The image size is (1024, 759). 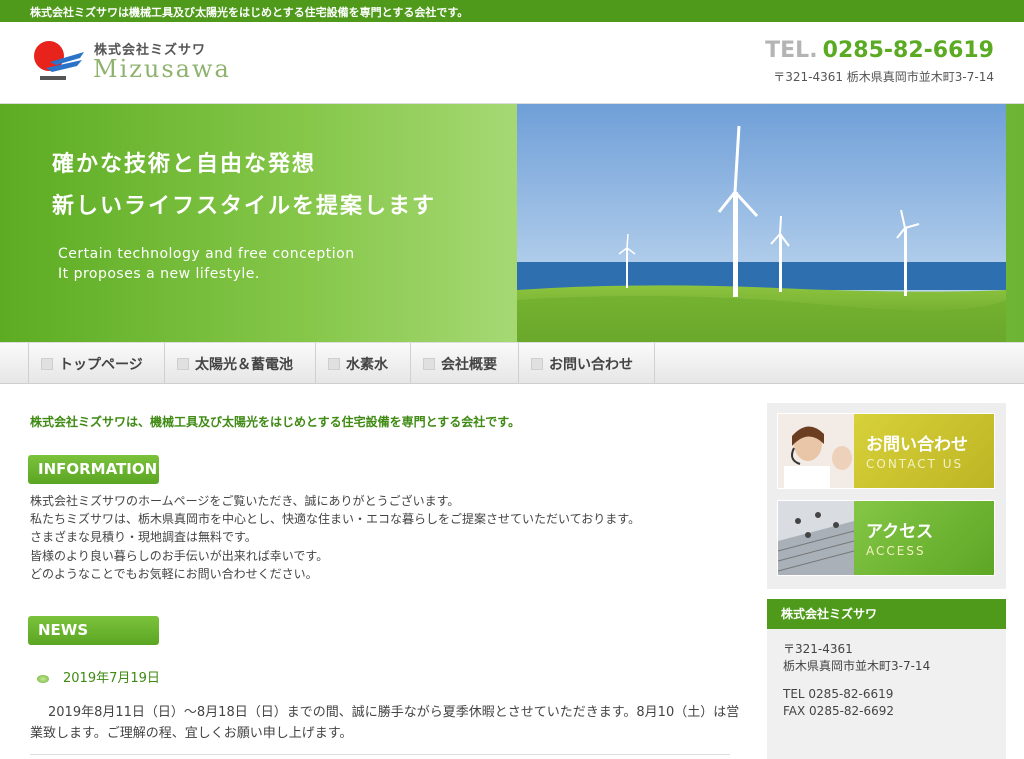 What do you see at coordinates (591, 364) in the screenshot?
I see `nav-label: お問い合わせ` at bounding box center [591, 364].